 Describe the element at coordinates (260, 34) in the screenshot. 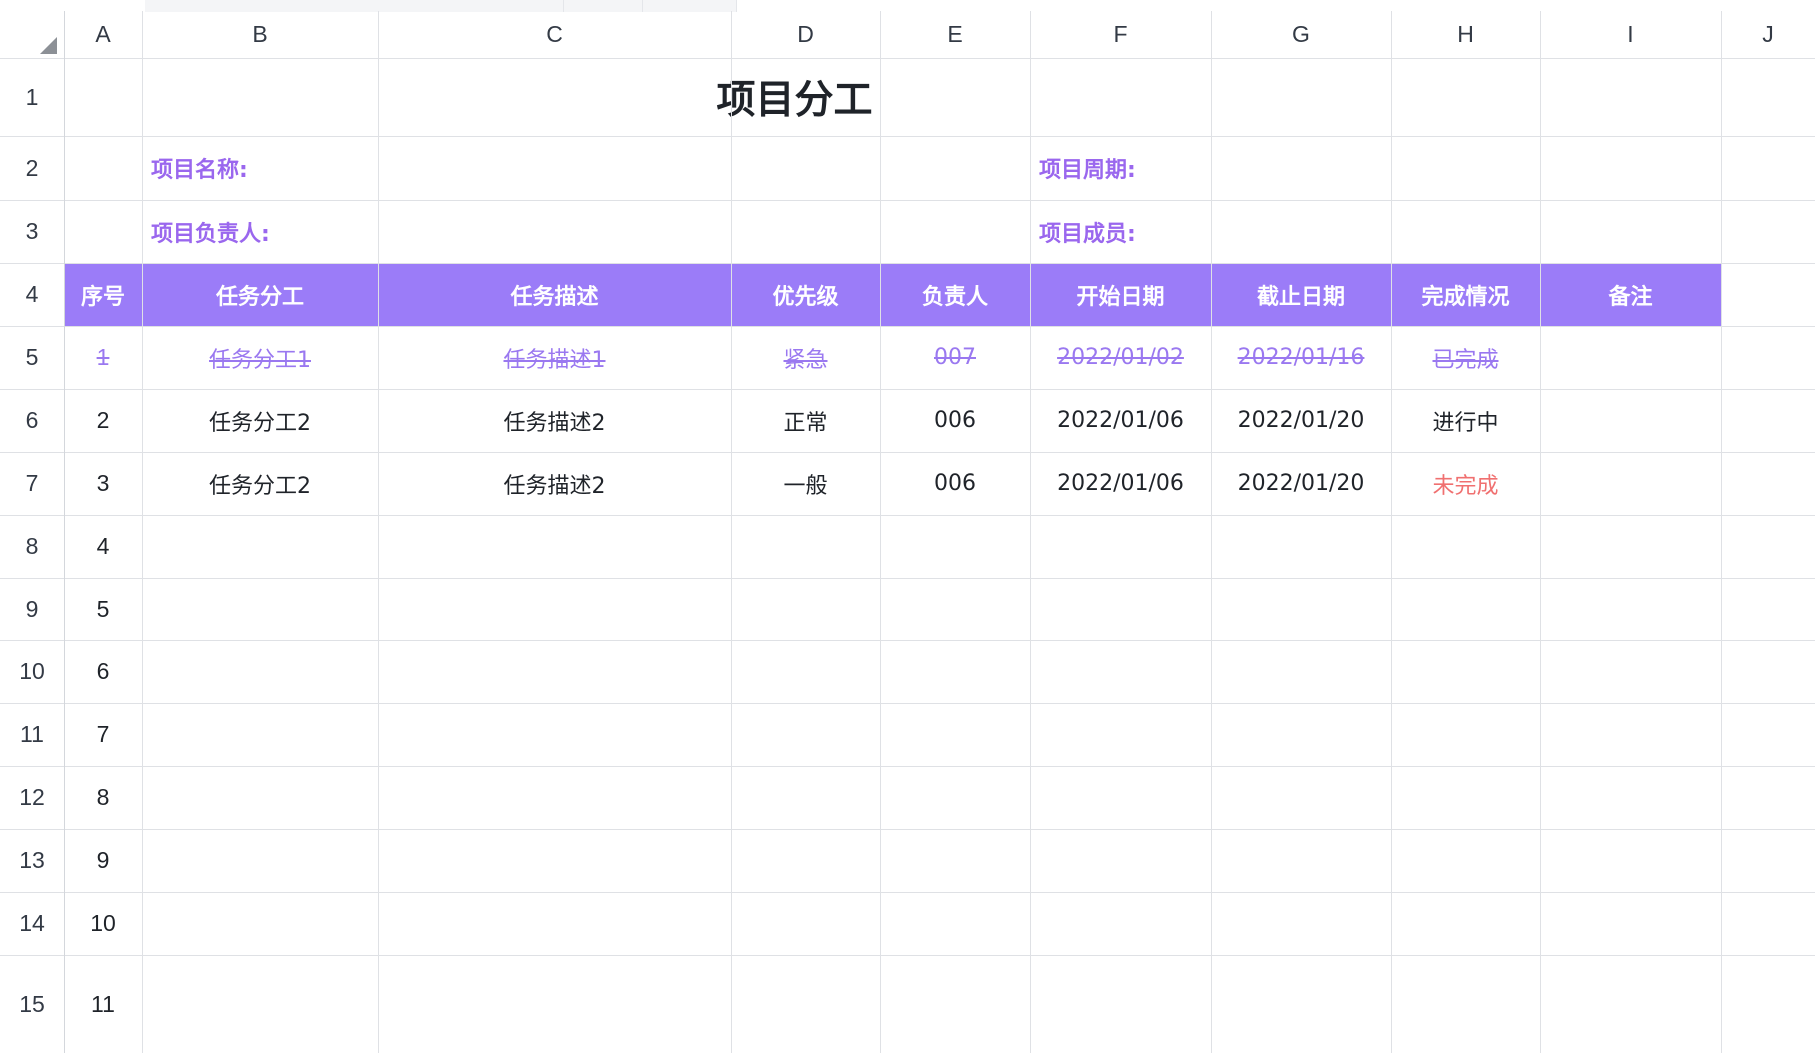

I see `column-header-b: B` at that location.